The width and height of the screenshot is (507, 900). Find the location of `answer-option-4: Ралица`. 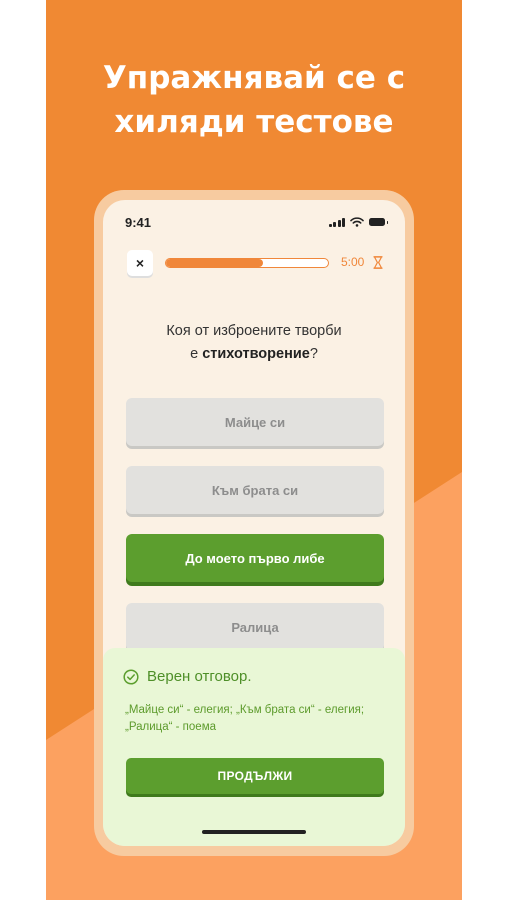

answer-option-4: Ралица is located at coordinates (255, 627).